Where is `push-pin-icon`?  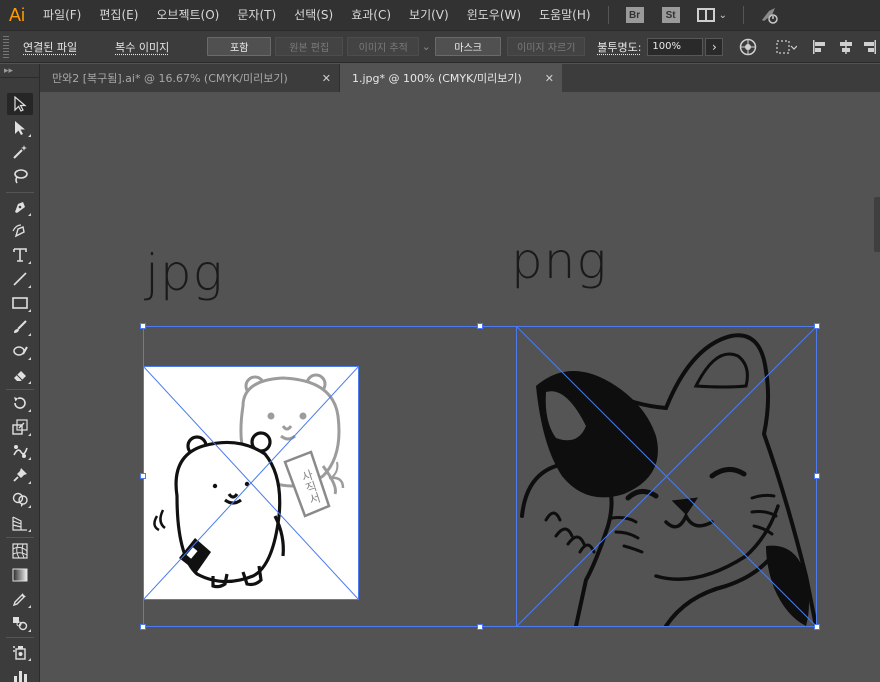
push-pin-icon is located at coordinates (20, 475).